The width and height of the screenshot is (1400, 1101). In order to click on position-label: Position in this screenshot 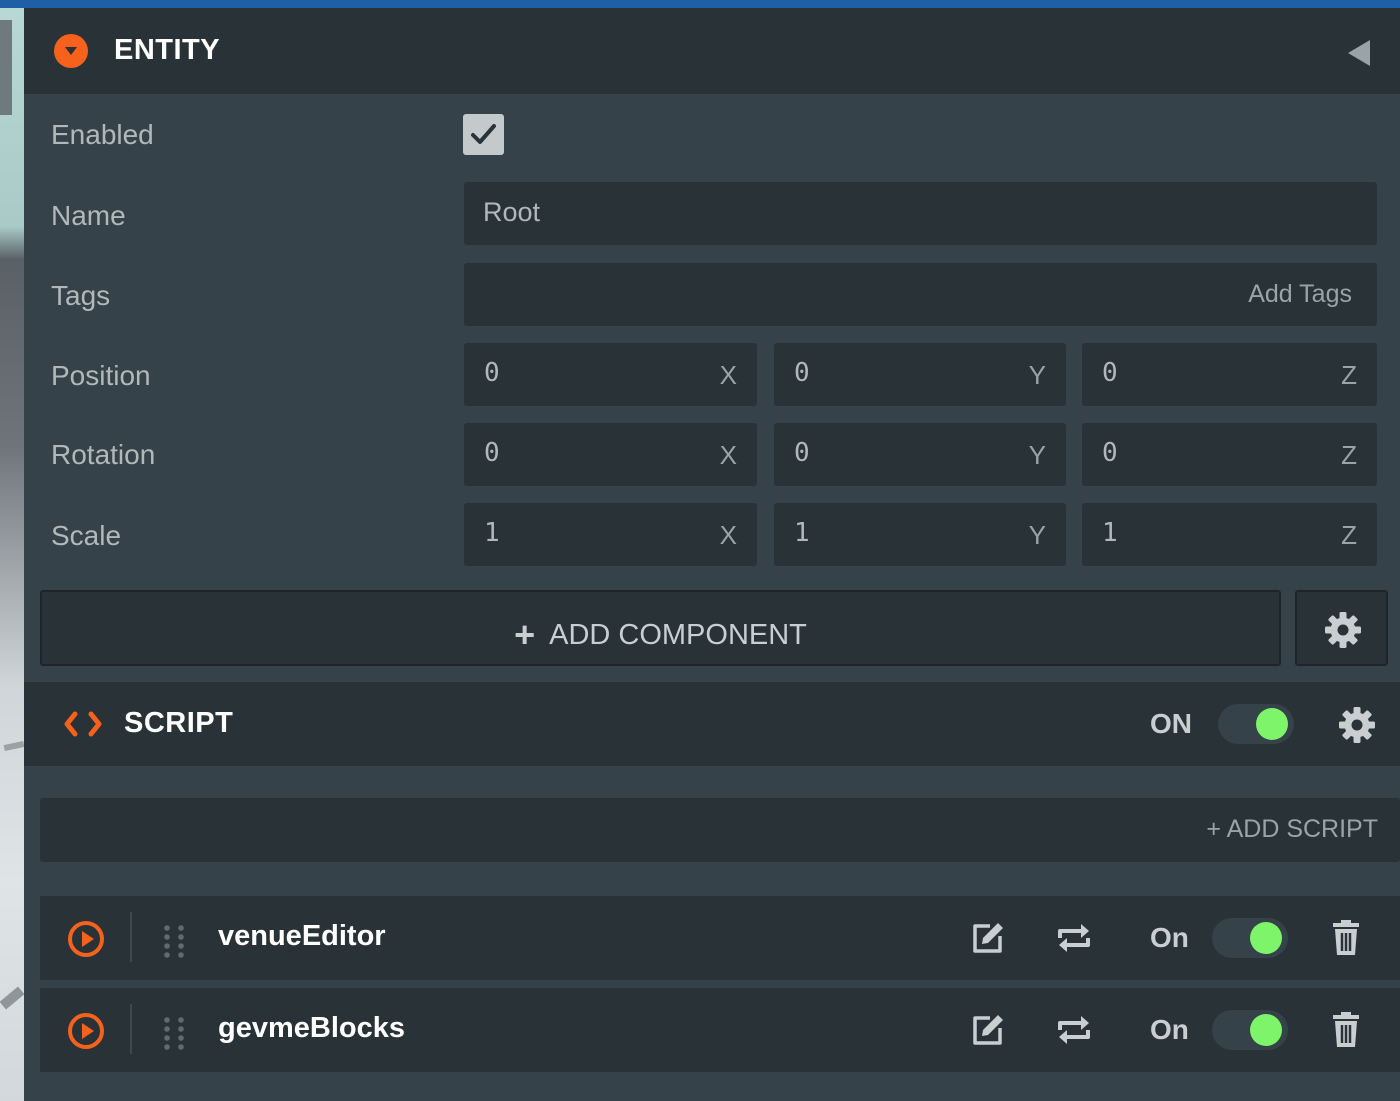, I will do `click(101, 375)`.